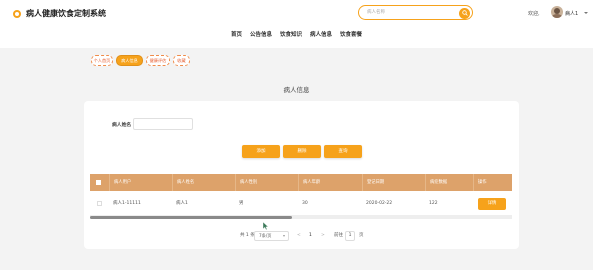 Image resolution: width=593 pixels, height=270 pixels. Describe the element at coordinates (129, 60) in the screenshot. I see `tab-patient-info: 病人信息` at that location.